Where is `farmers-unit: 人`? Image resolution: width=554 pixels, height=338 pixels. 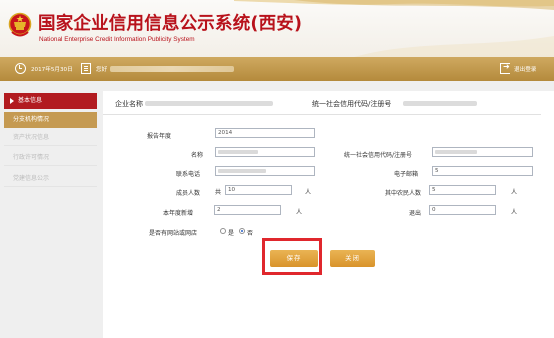 farmers-unit: 人 is located at coordinates (514, 192).